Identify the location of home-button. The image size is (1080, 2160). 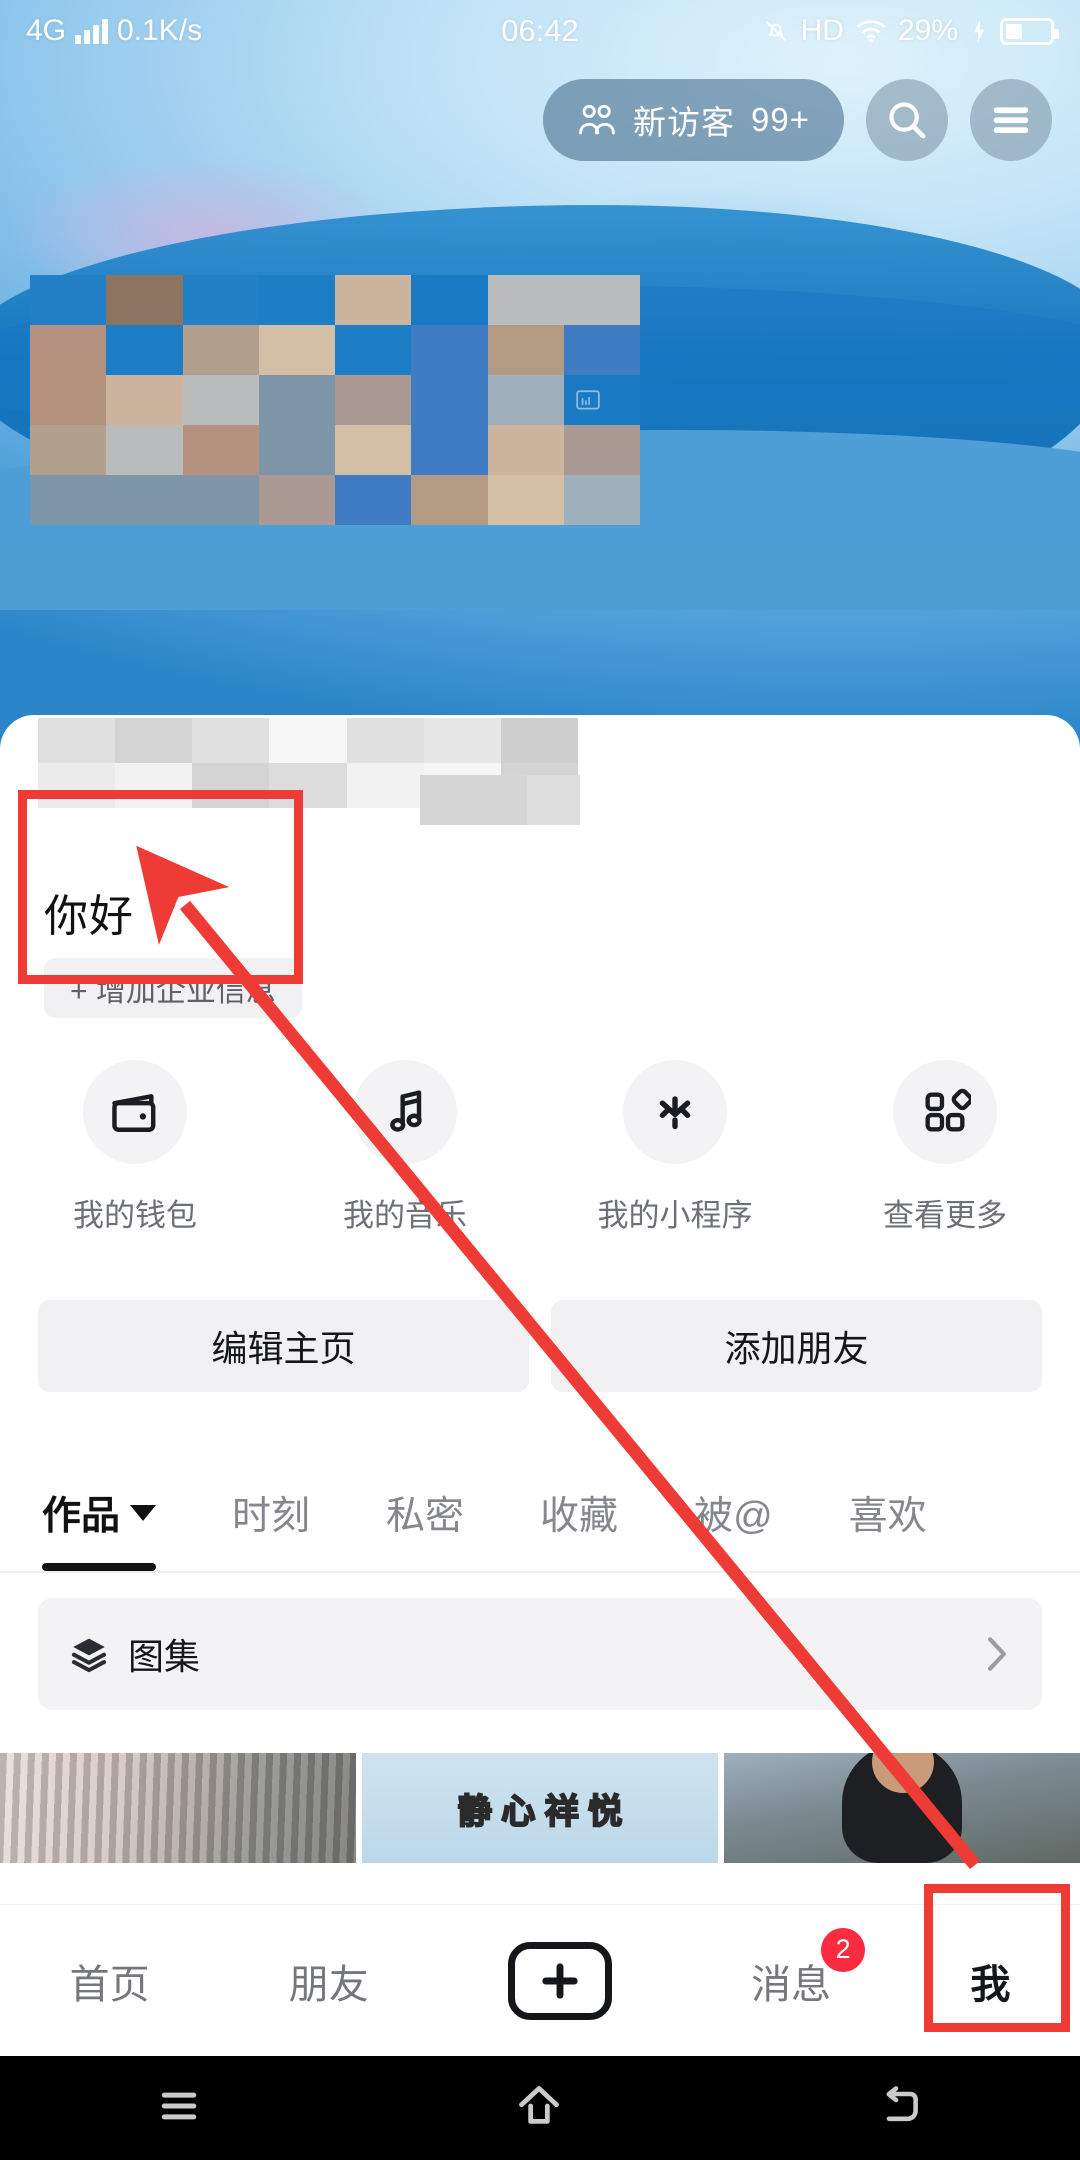
(539, 2108).